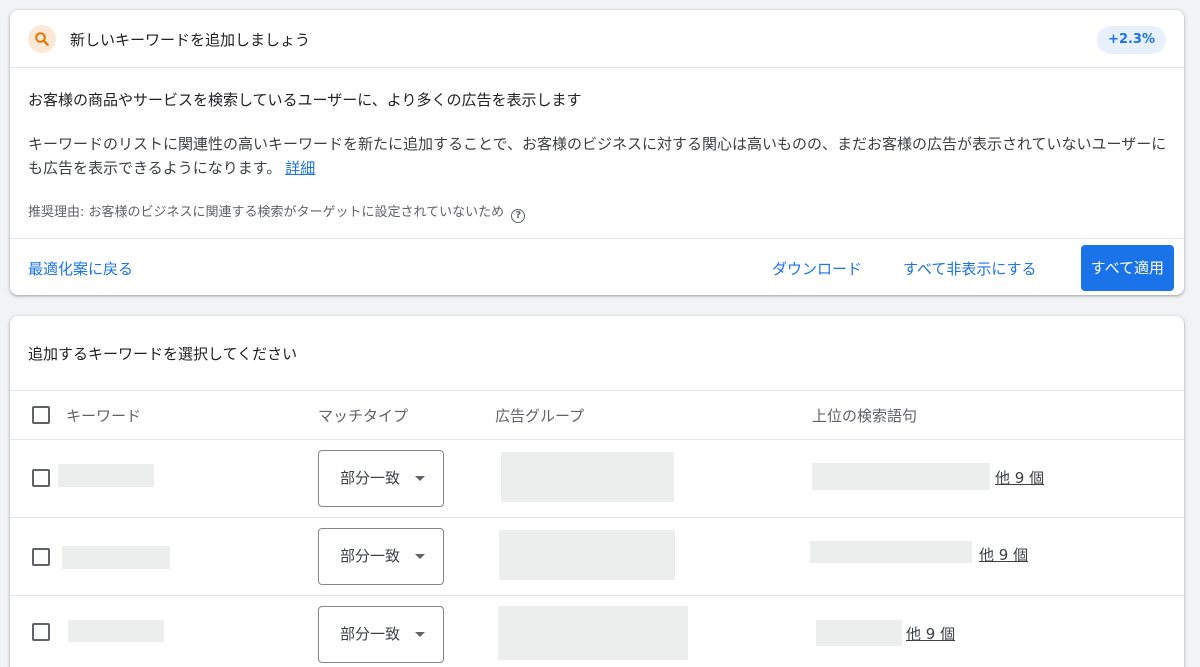  I want to click on recommendation-lead: お客様の商品やサービスを検索しているユーザーに、より多くの広告を表示します, so click(305, 100).